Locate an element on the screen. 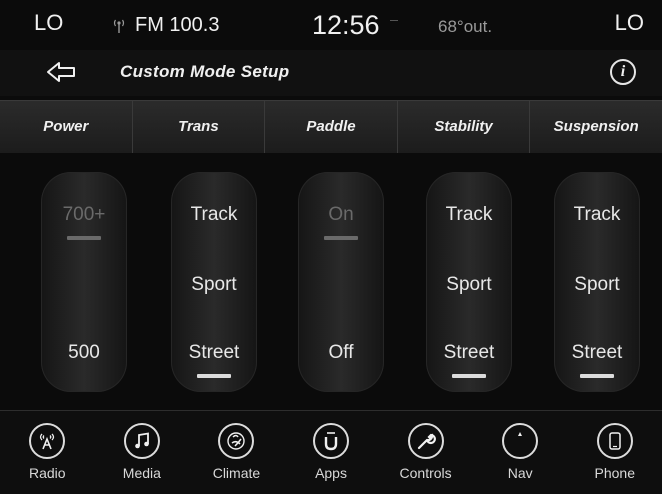 The height and width of the screenshot is (494, 662). stability-option-track: Track is located at coordinates (469, 215).